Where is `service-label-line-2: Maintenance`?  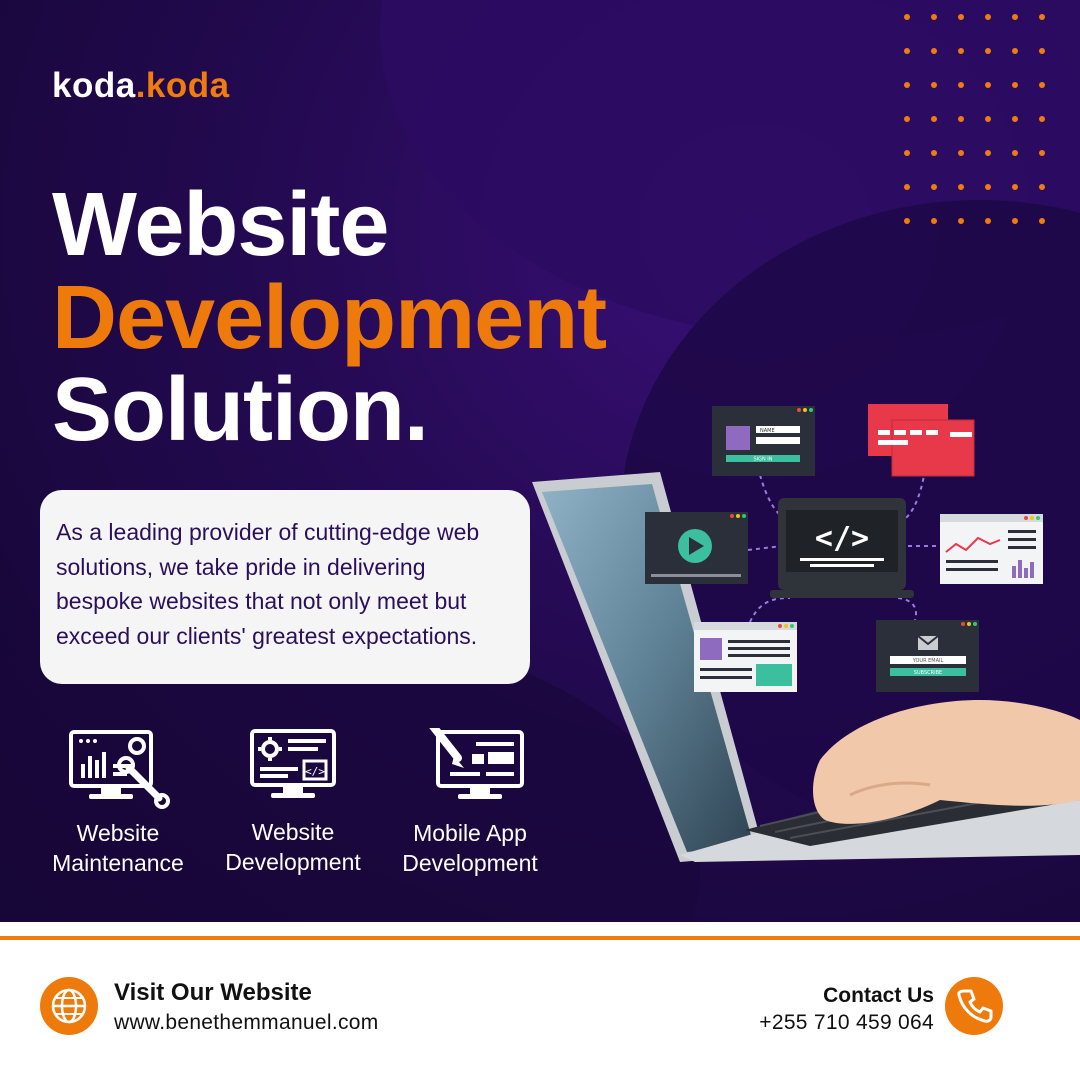 service-label-line-2: Maintenance is located at coordinates (118, 863).